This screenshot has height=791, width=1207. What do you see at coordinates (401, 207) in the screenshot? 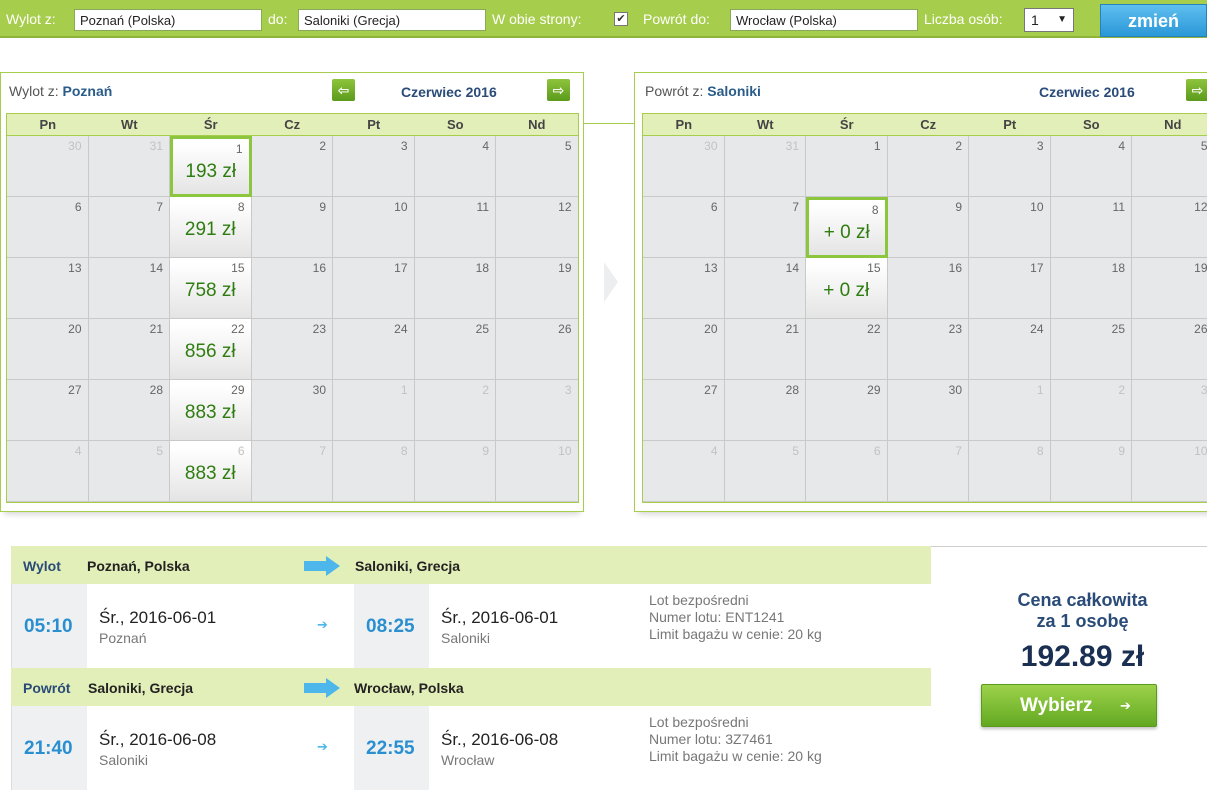
I see `day-number: 10` at bounding box center [401, 207].